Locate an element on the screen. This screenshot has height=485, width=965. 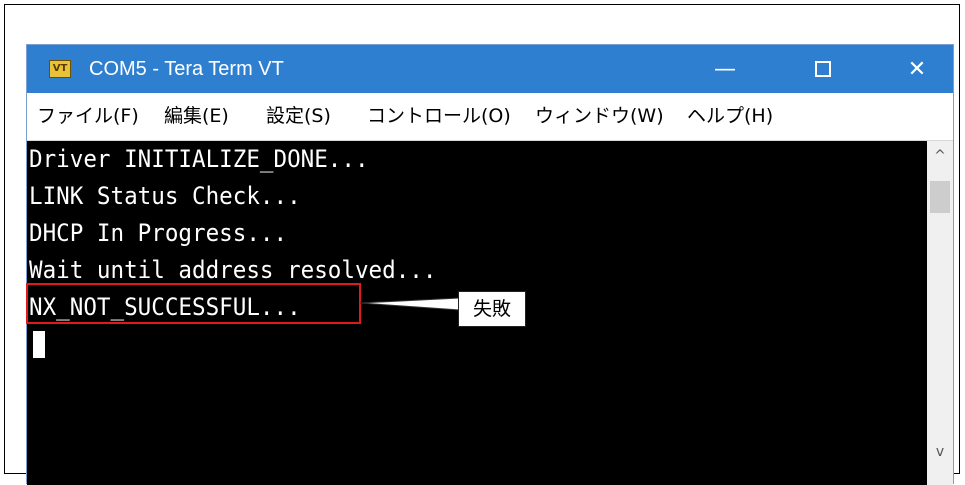
close-icon: ✕ is located at coordinates (917, 69).